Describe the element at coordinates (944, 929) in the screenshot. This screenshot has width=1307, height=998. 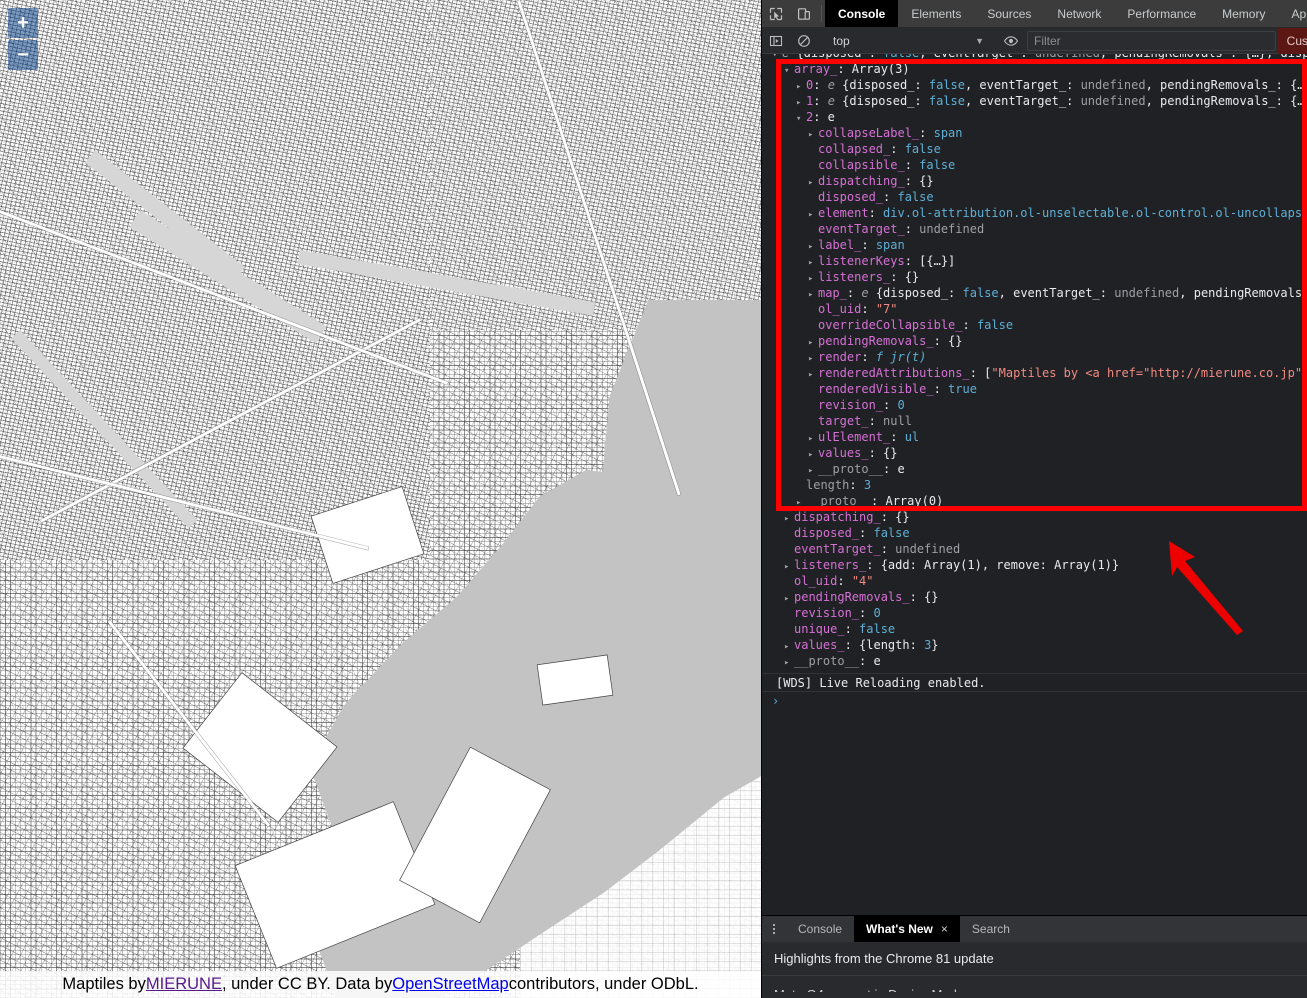
I see `close-icon: ×` at that location.